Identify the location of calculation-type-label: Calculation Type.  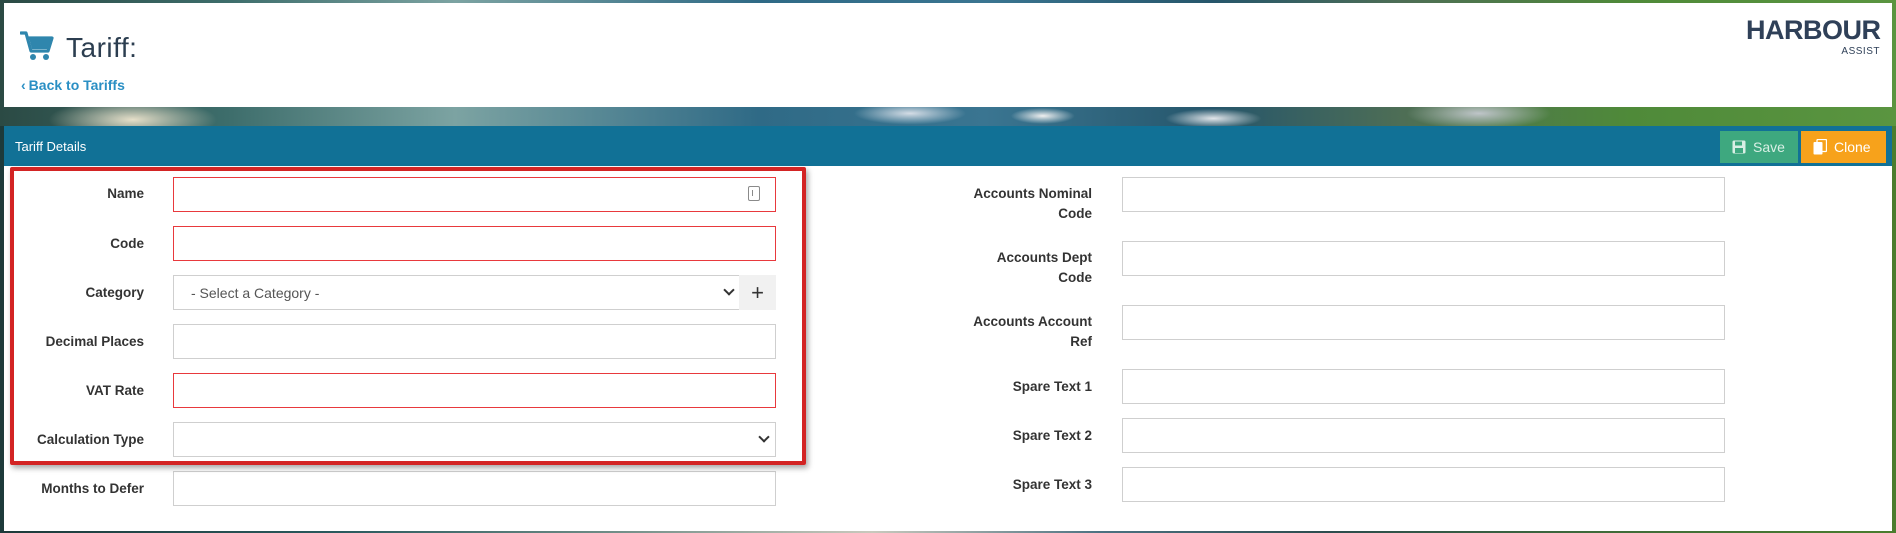
(90, 439).